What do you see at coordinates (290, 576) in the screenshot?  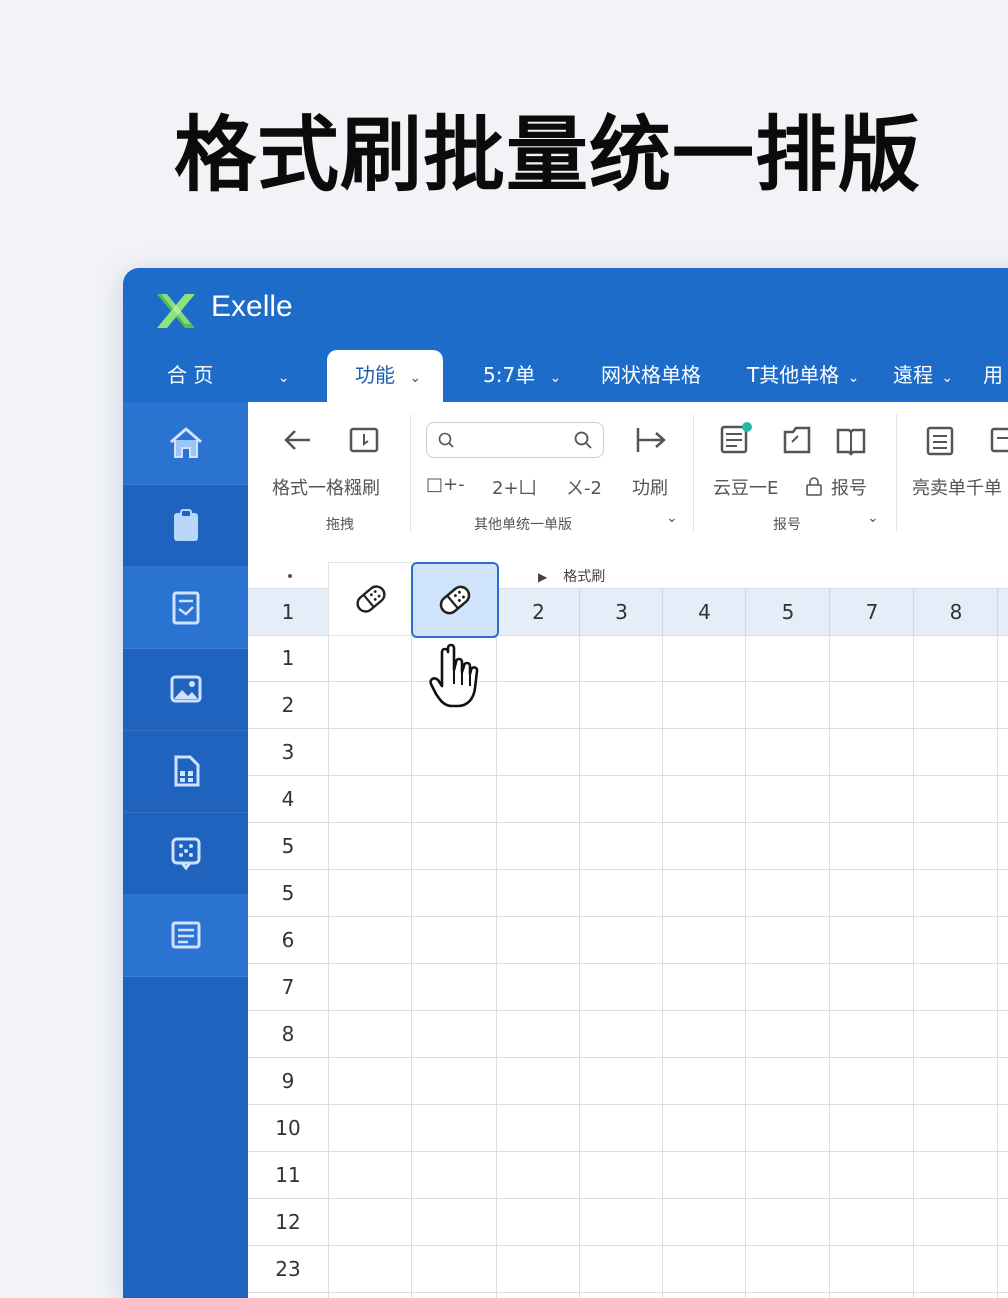 I see `select-all-dot` at bounding box center [290, 576].